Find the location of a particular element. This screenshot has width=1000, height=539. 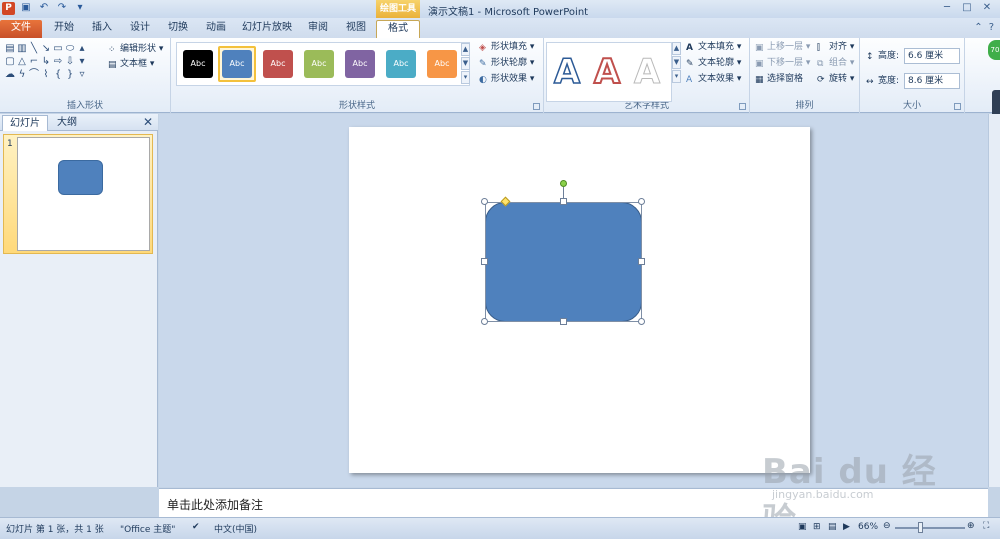

line-shape-icon: ╲ is located at coordinates (34, 48).